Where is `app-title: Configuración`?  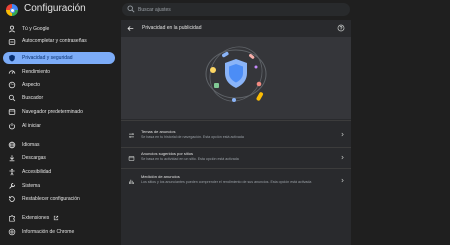 app-title: Configuración is located at coordinates (55, 8).